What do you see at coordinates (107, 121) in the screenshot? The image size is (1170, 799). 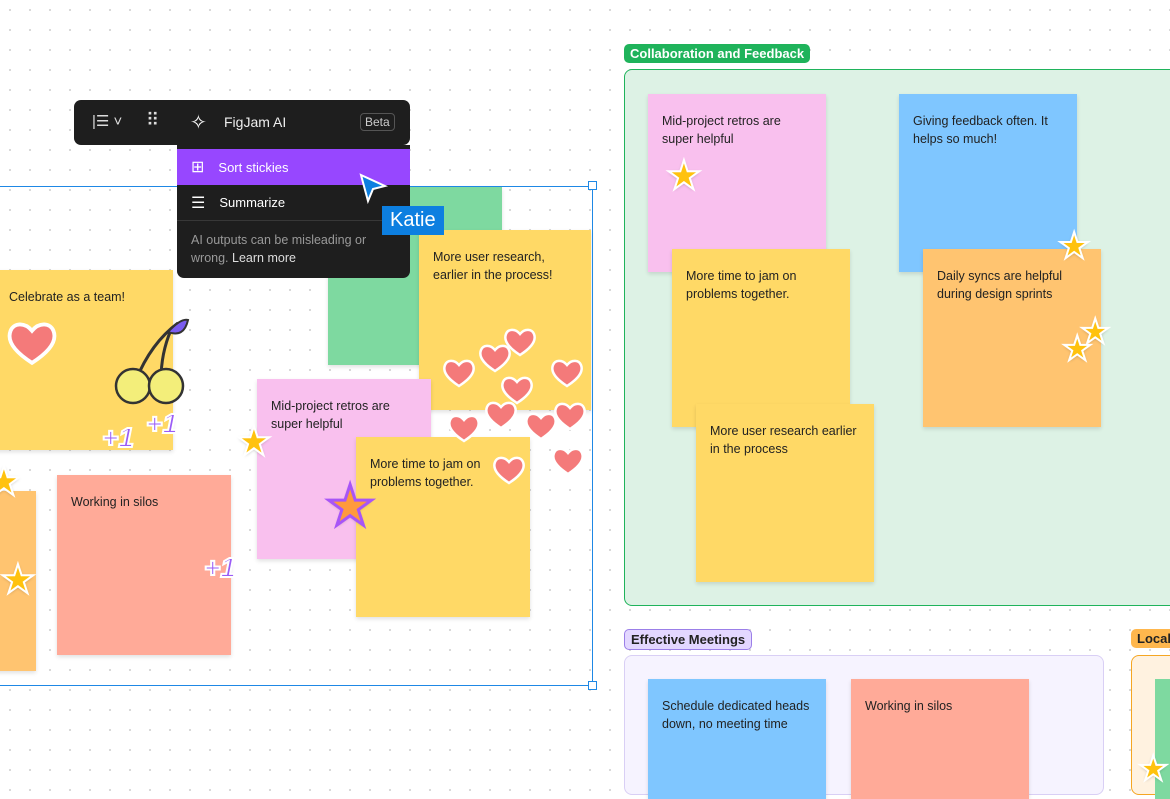 I see `align-icon: |☰ ˅` at bounding box center [107, 121].